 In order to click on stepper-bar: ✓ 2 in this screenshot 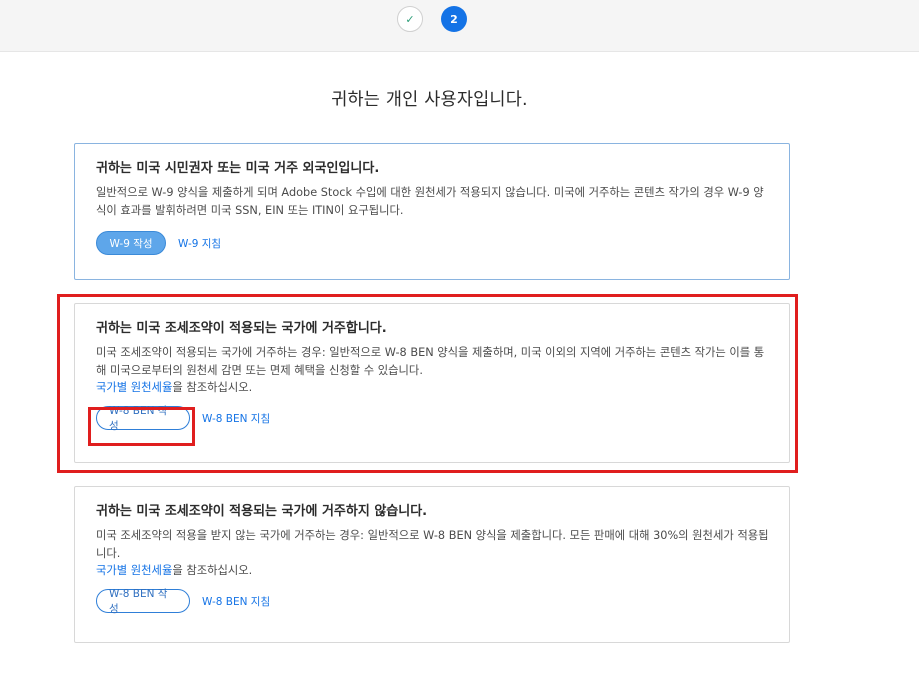, I will do `click(459, 26)`.